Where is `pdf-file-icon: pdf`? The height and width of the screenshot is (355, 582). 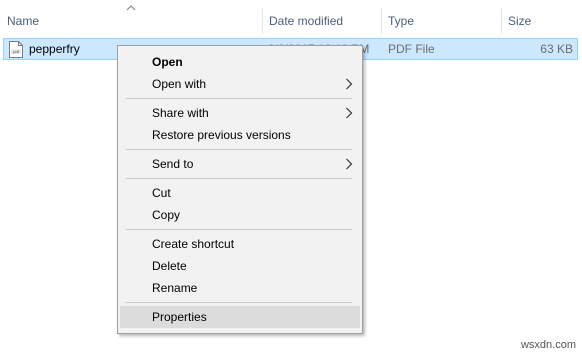 pdf-file-icon: pdf is located at coordinates (16, 49).